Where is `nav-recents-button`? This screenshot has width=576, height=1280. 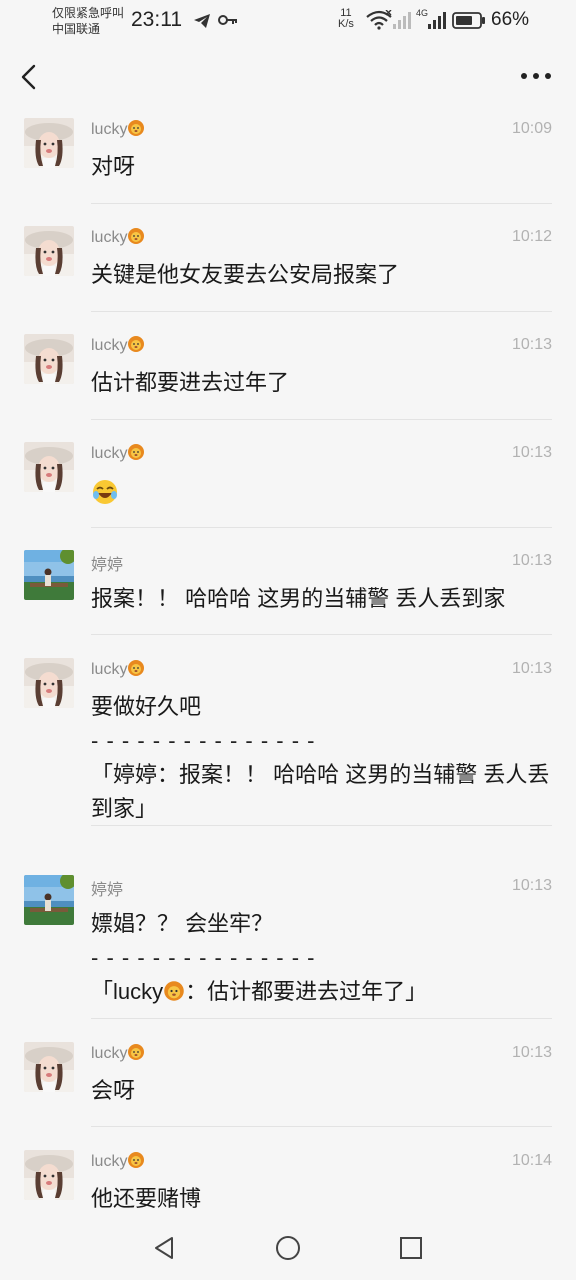
nav-recents-button is located at coordinates (411, 1248).